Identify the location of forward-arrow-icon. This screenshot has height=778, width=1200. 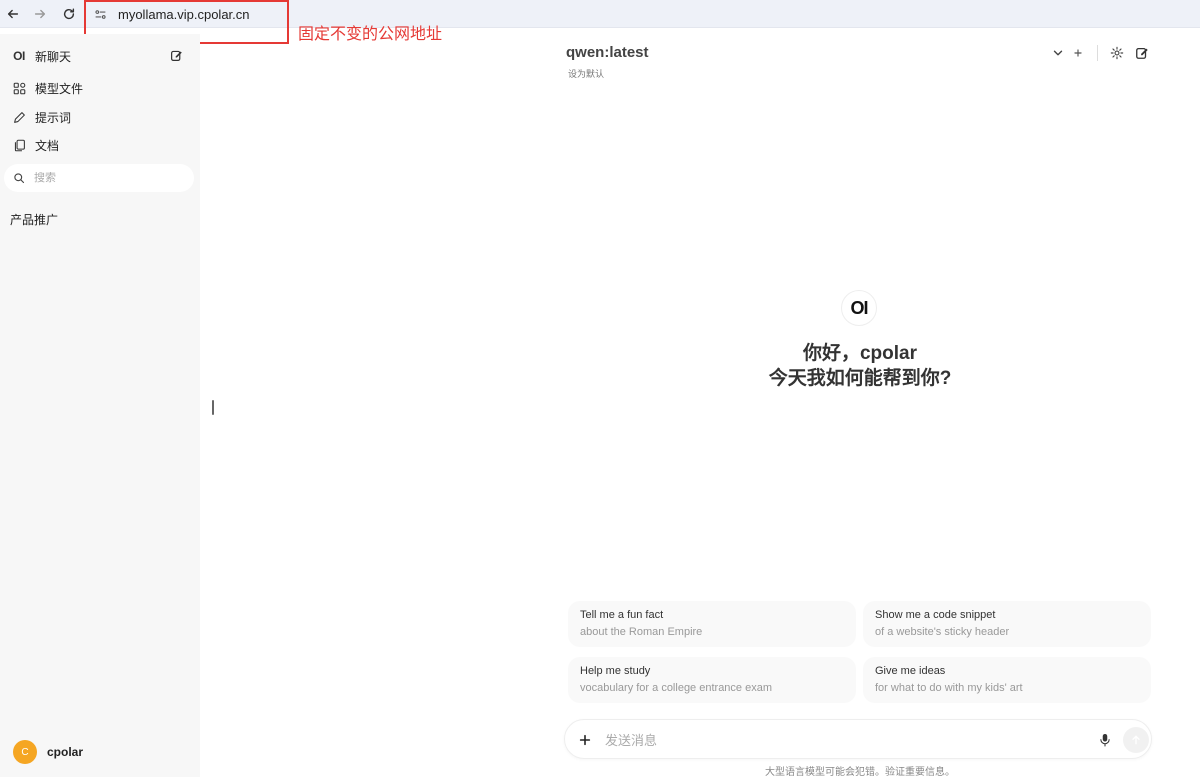
(40, 14).